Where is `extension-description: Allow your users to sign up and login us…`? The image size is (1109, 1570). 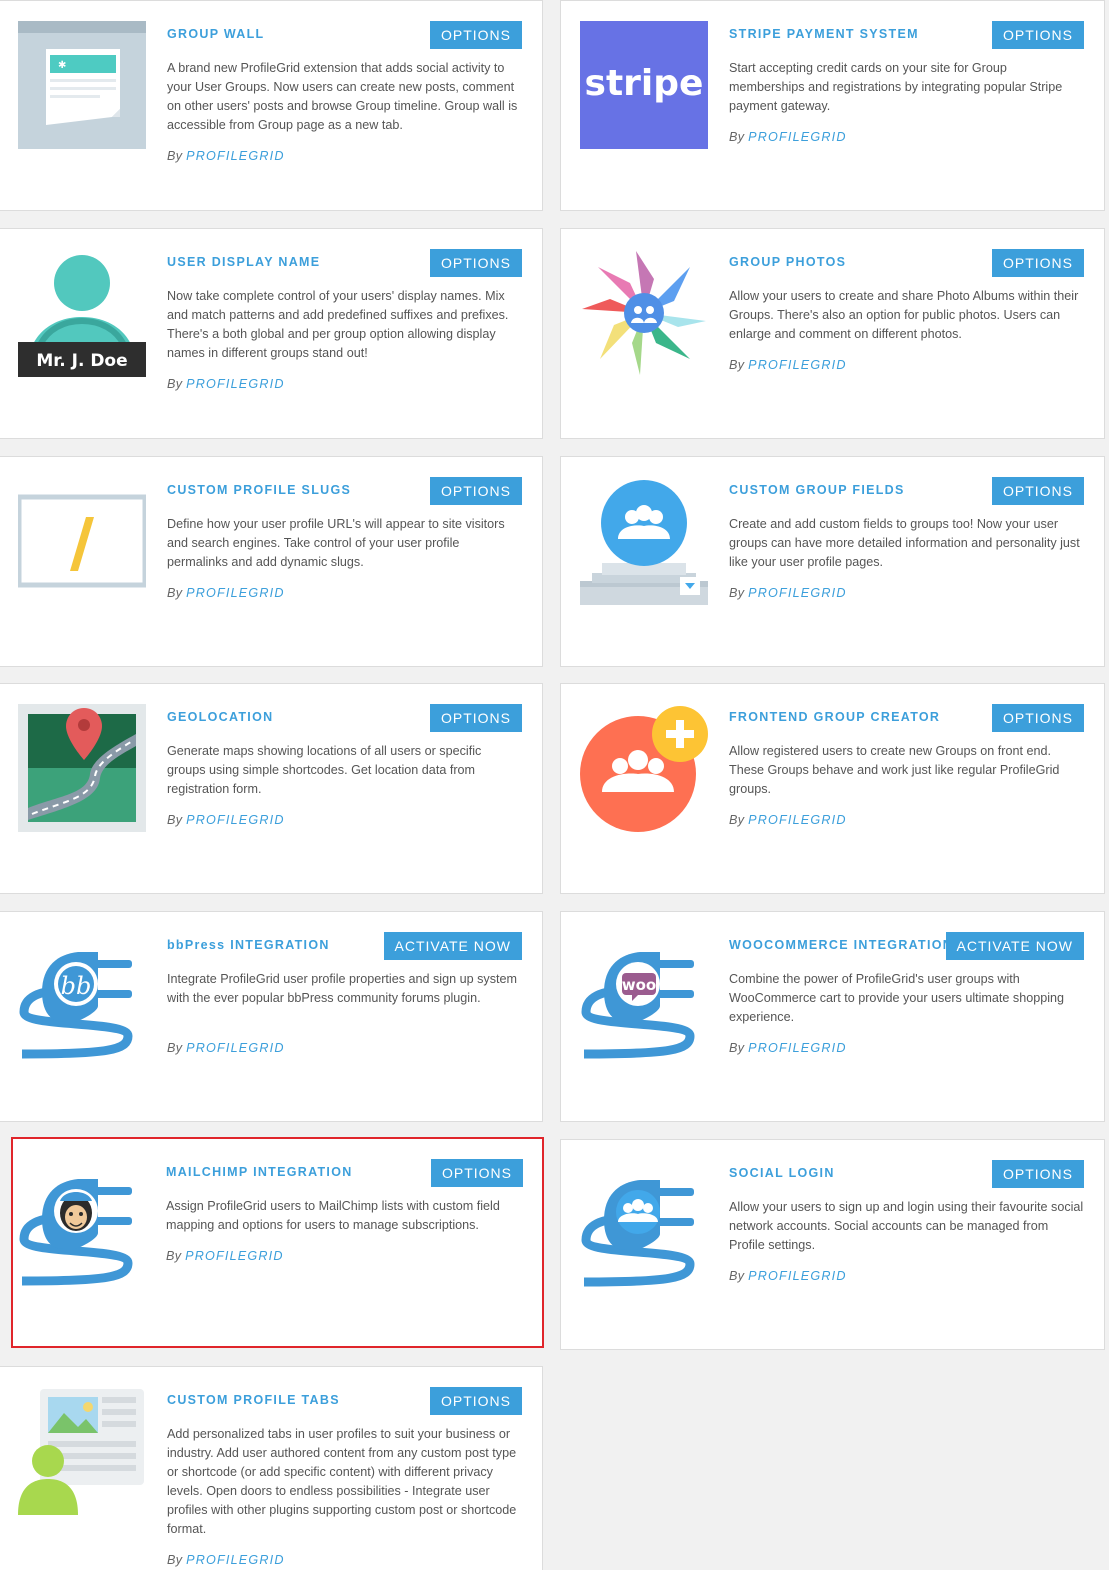
extension-description: Allow your users to sign up and login us… is located at coordinates (906, 1226).